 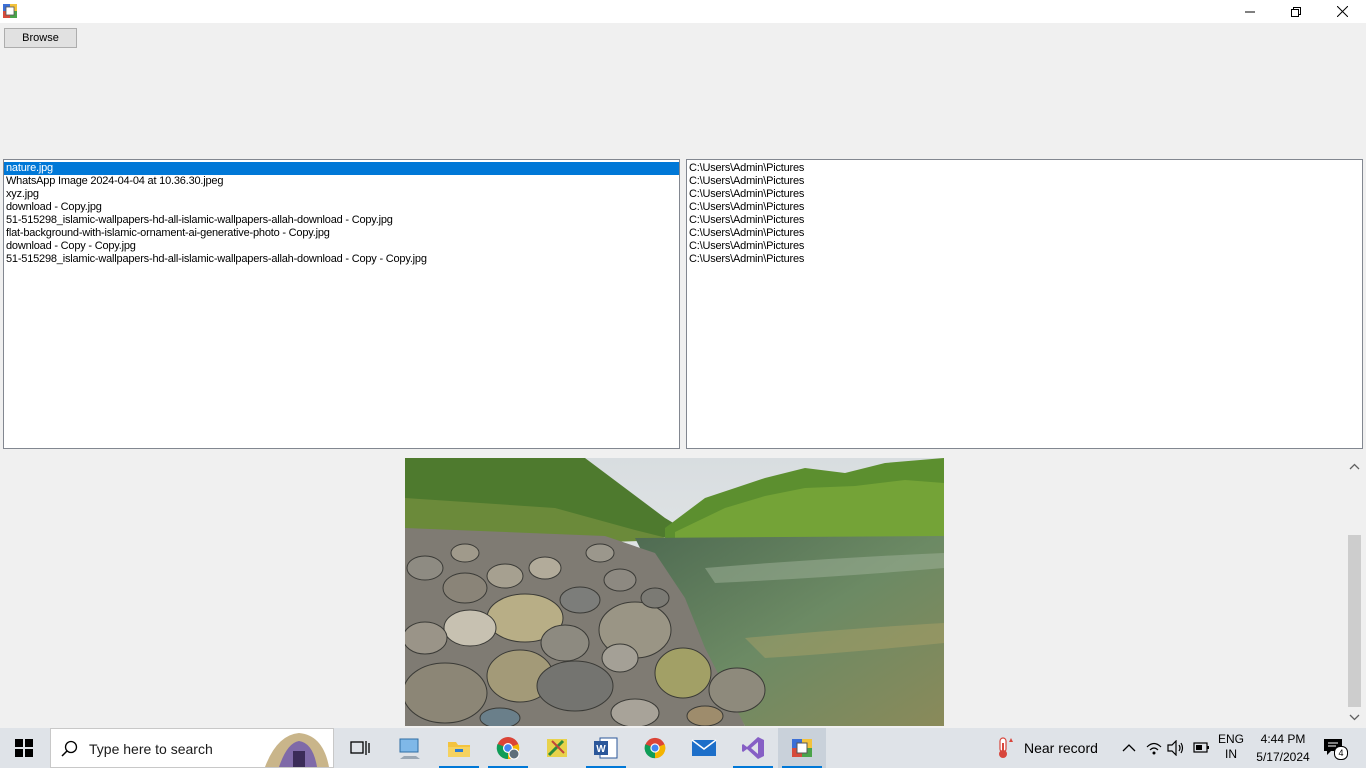 I want to click on taskbar-search: Type here to search, so click(x=192, y=748).